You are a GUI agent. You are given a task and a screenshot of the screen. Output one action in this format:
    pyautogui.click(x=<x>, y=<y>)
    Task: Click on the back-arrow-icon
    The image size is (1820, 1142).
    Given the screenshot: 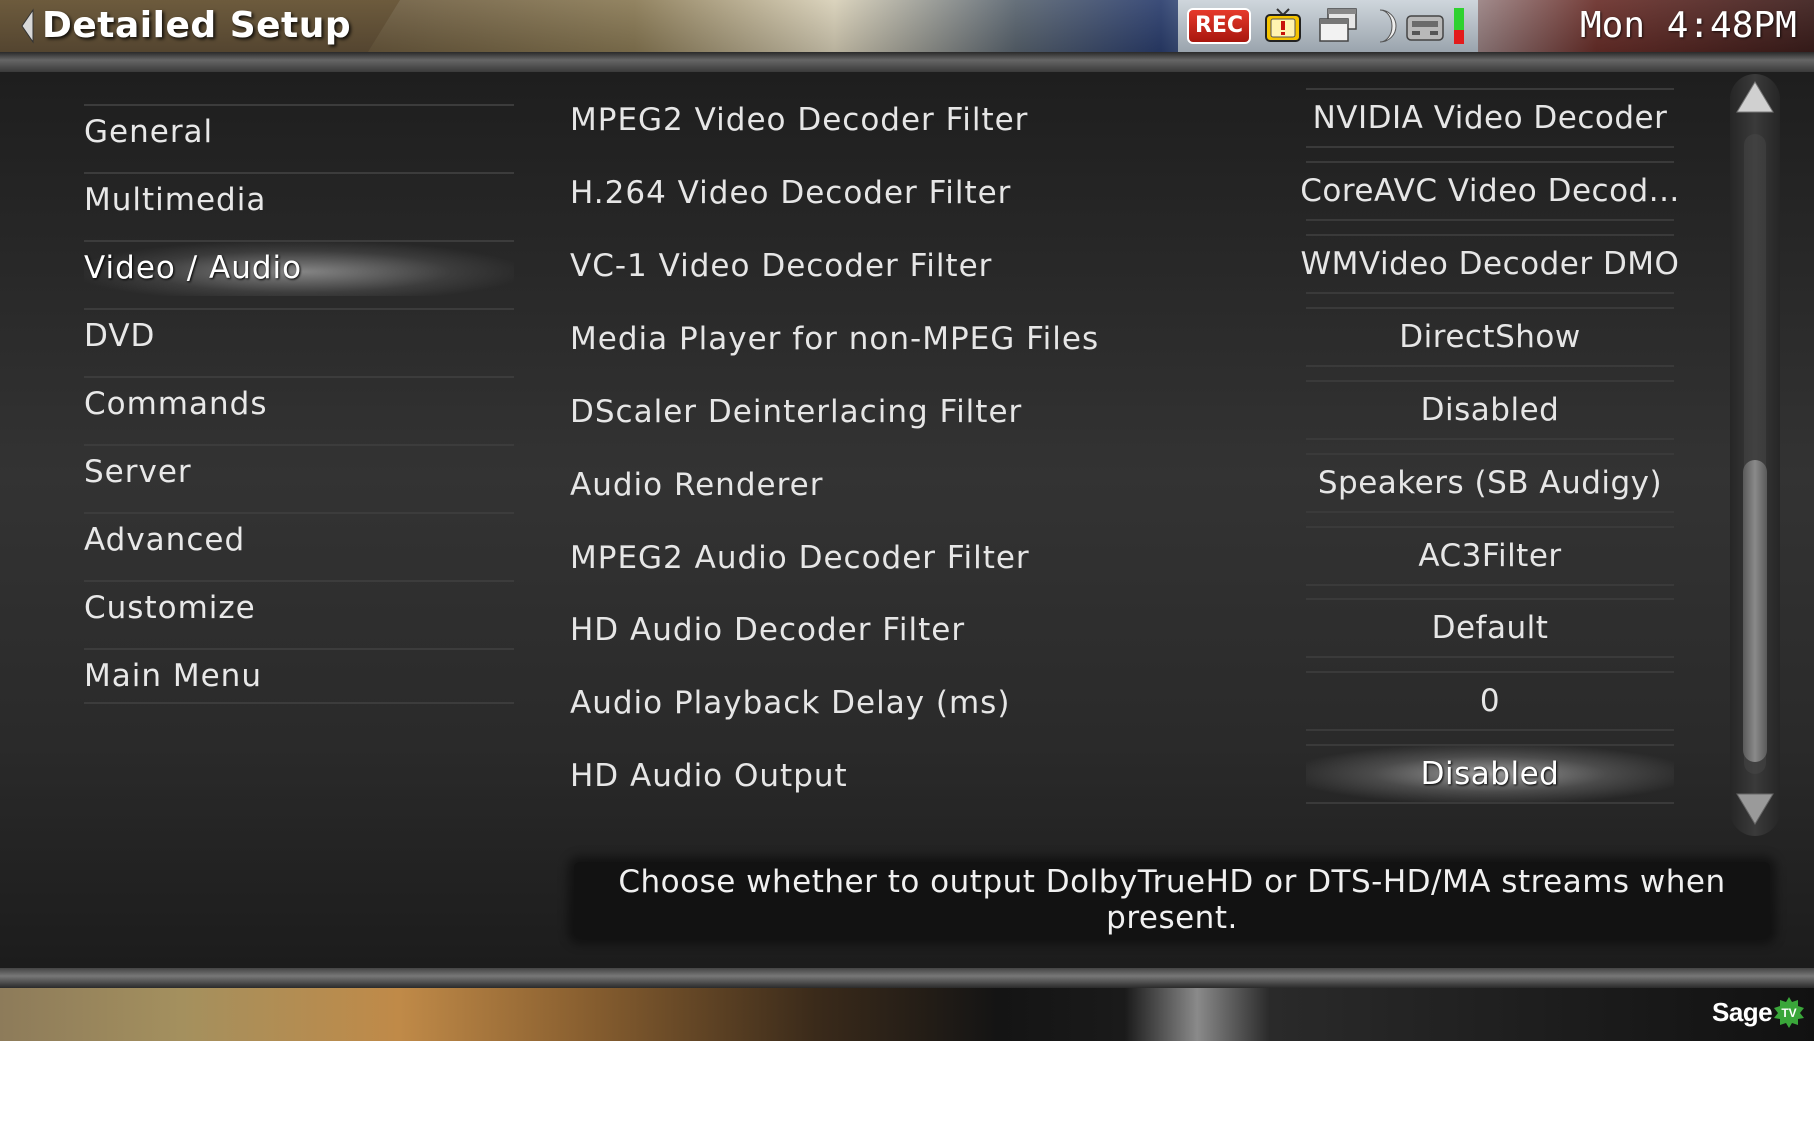 What is the action you would take?
    pyautogui.click(x=27, y=26)
    